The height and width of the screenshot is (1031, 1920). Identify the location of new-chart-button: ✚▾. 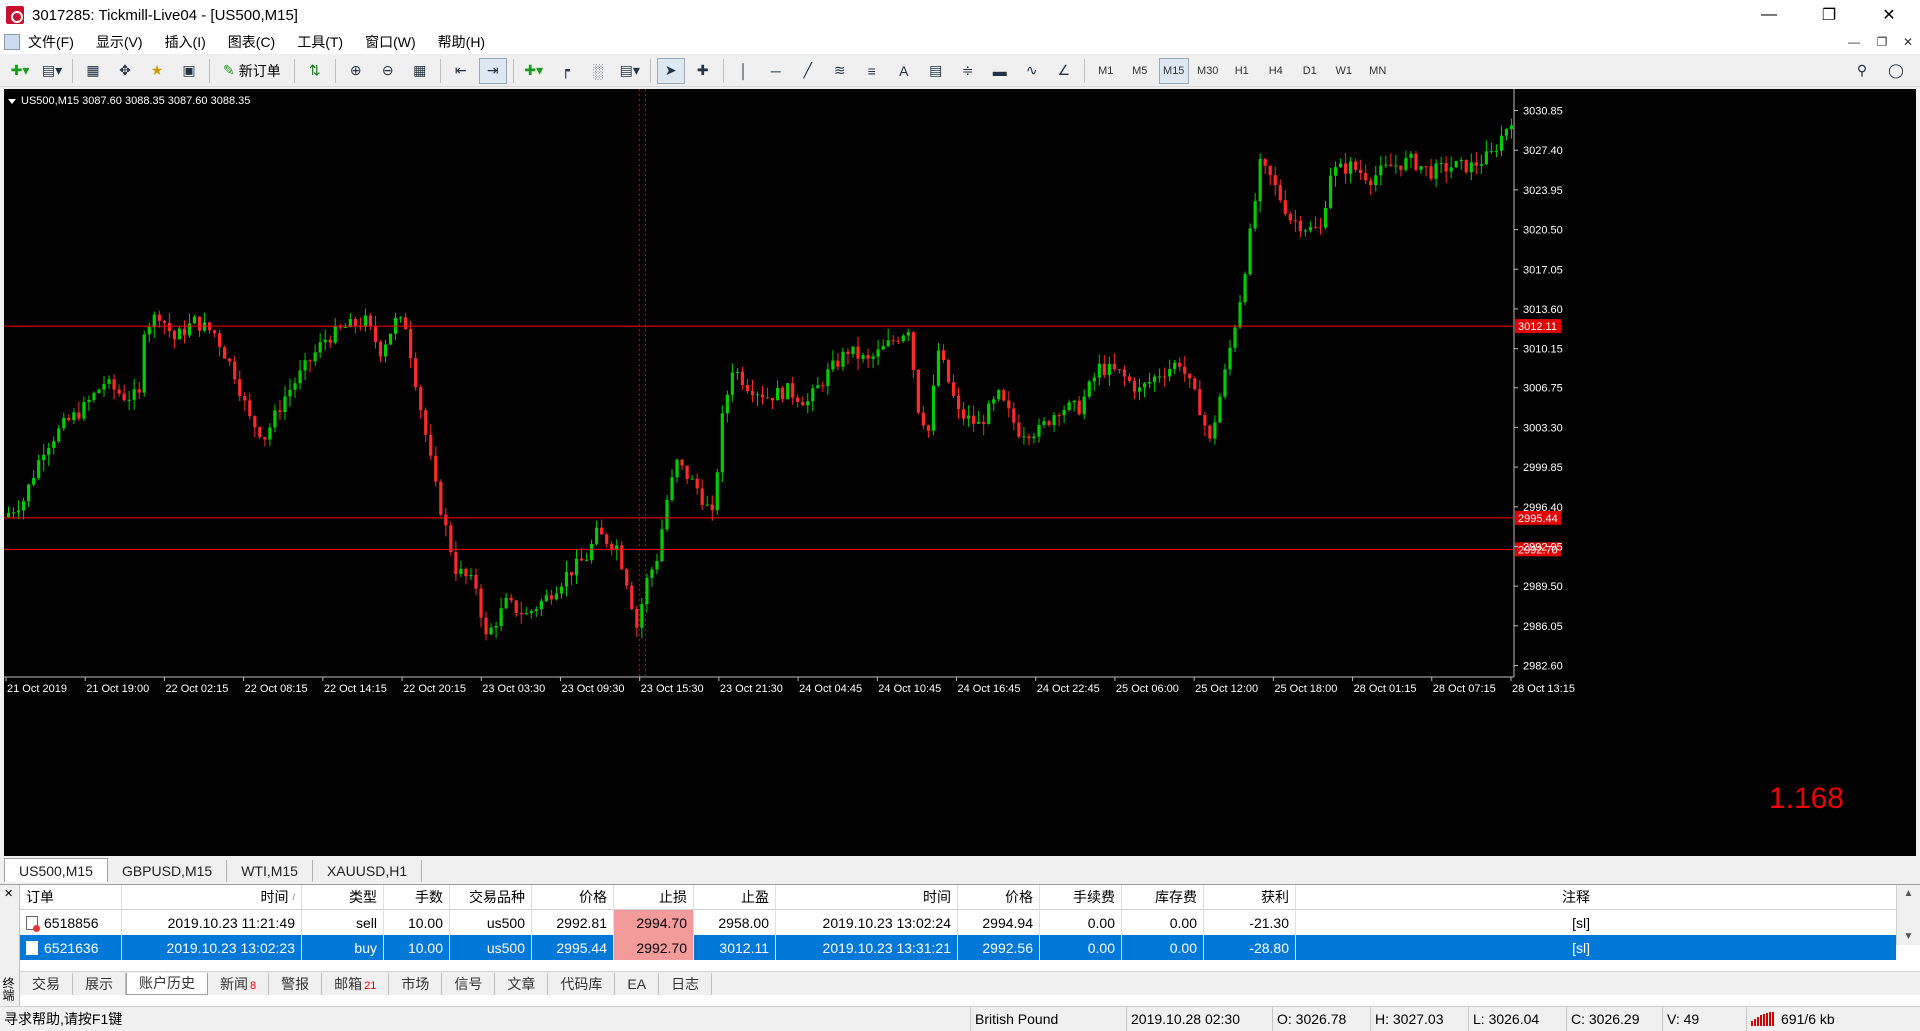
(20, 71).